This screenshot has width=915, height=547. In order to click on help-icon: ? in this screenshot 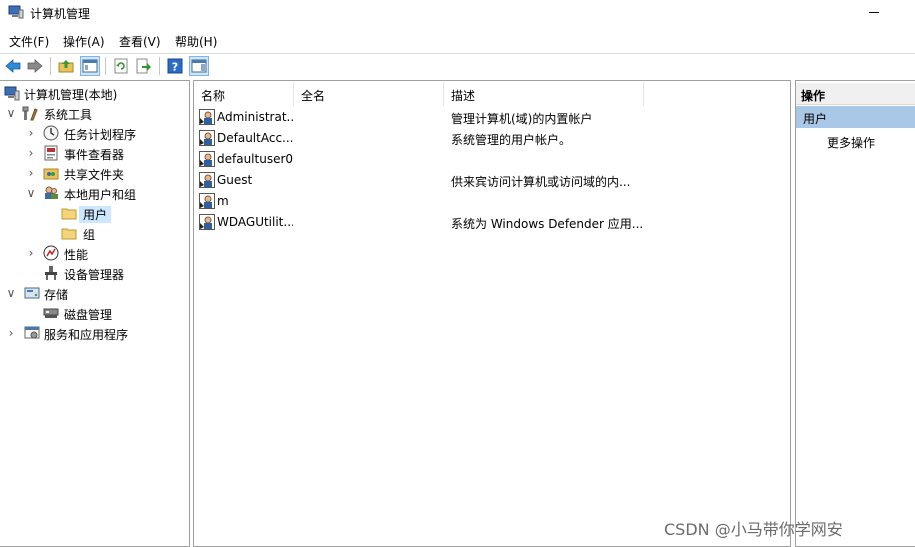, I will do `click(175, 66)`.